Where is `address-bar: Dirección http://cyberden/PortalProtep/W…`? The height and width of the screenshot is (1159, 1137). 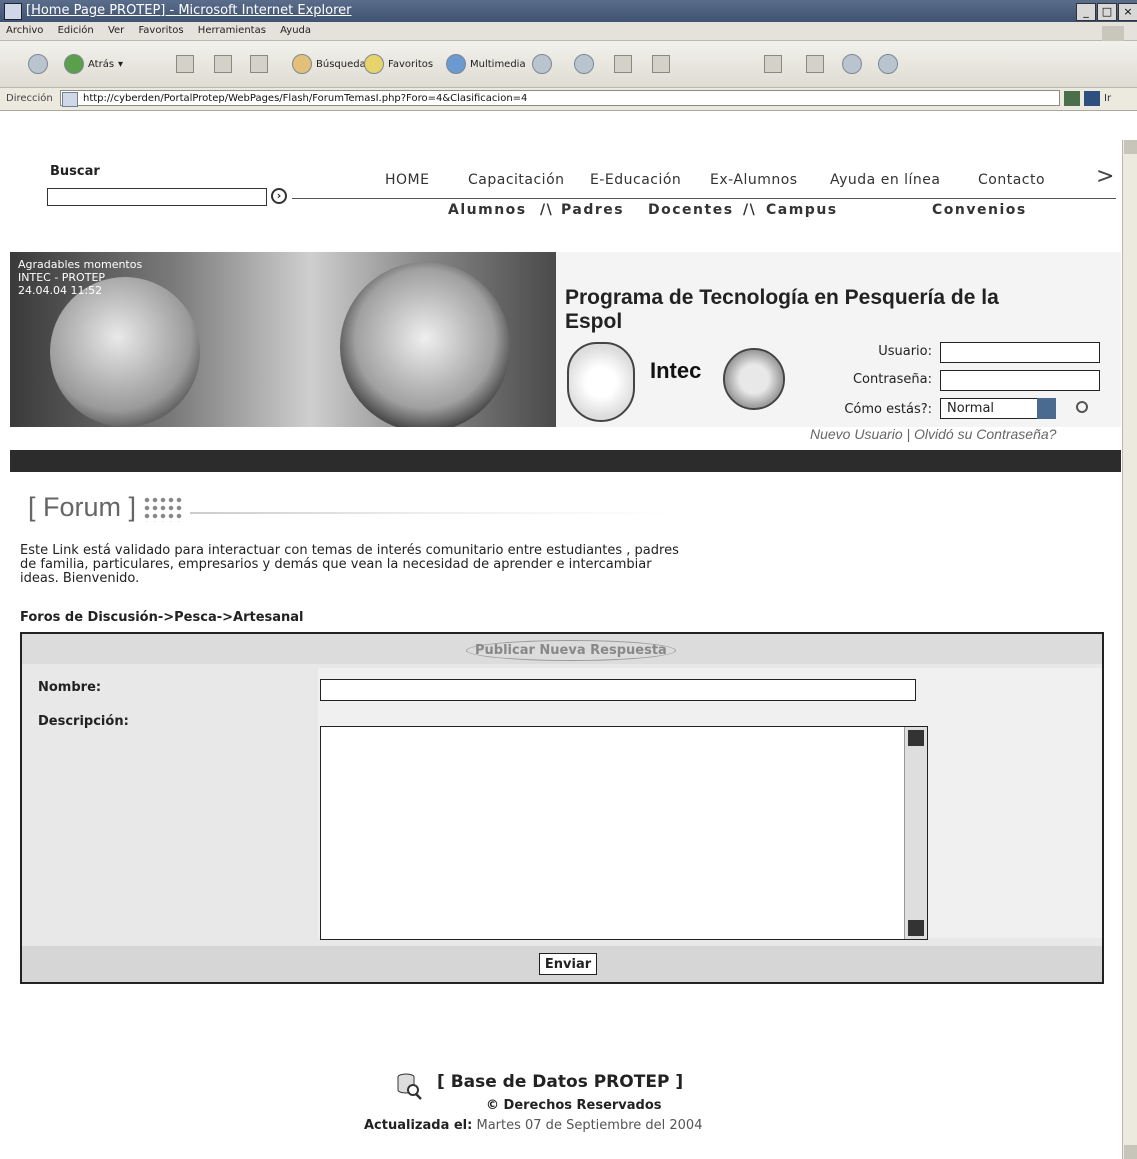
address-bar: Dirección http://cyberden/PortalProtep/W… is located at coordinates (568, 99).